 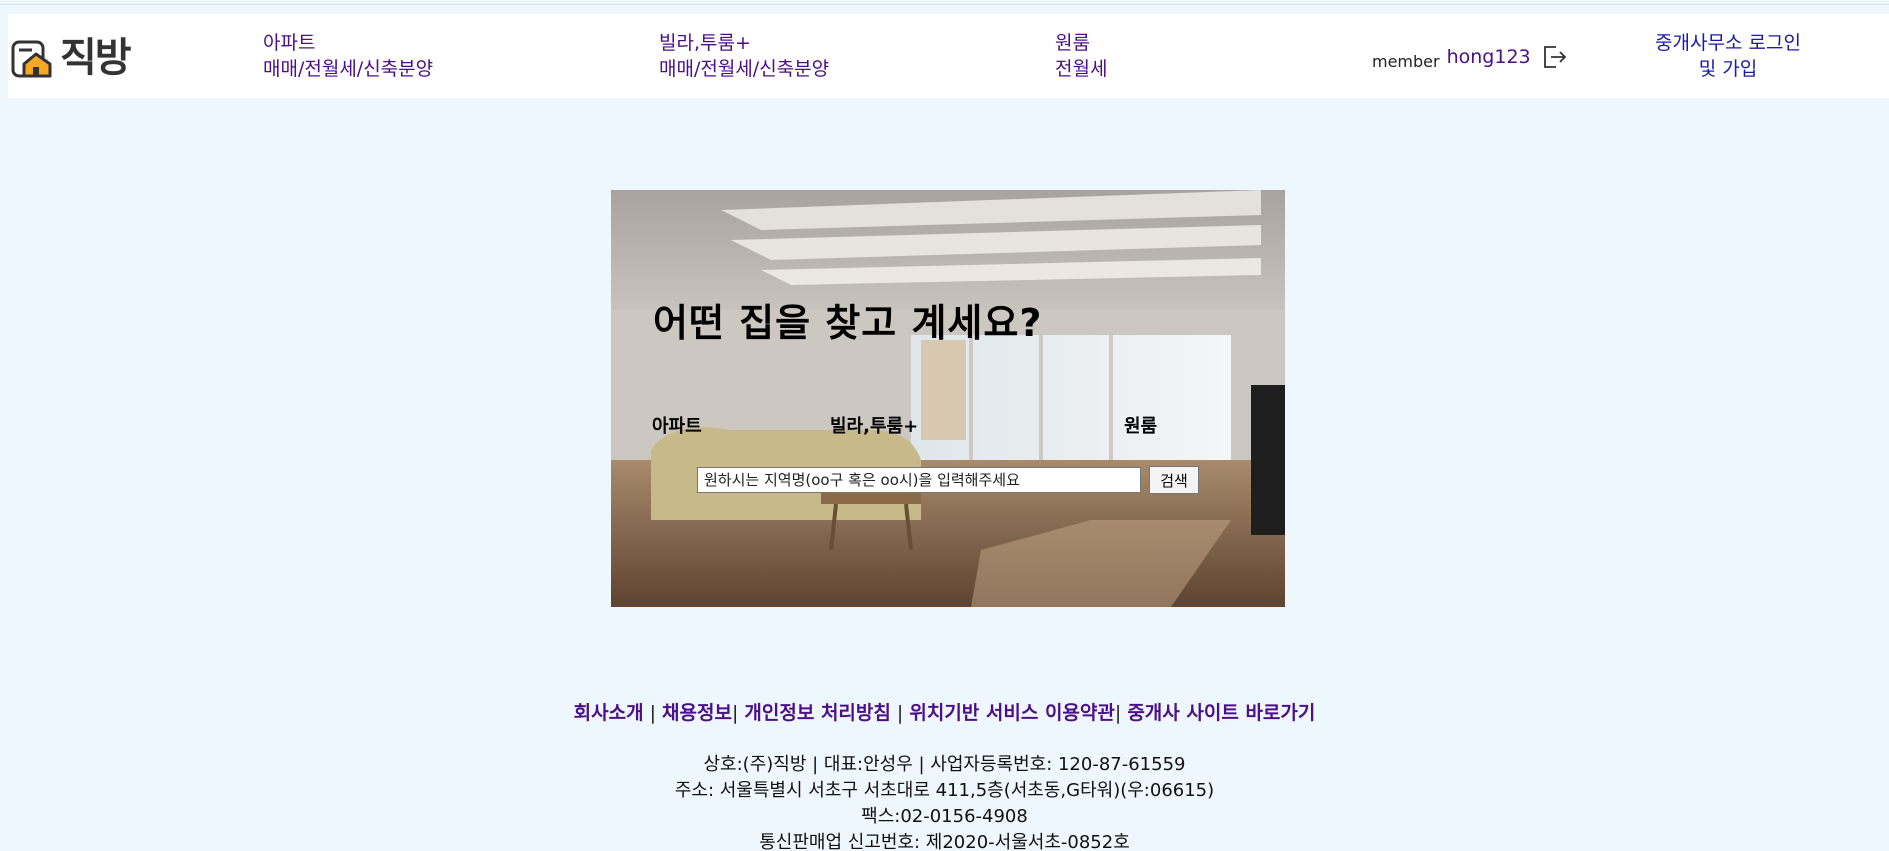 I want to click on hero-tab-apartment: 아파트, so click(x=677, y=425).